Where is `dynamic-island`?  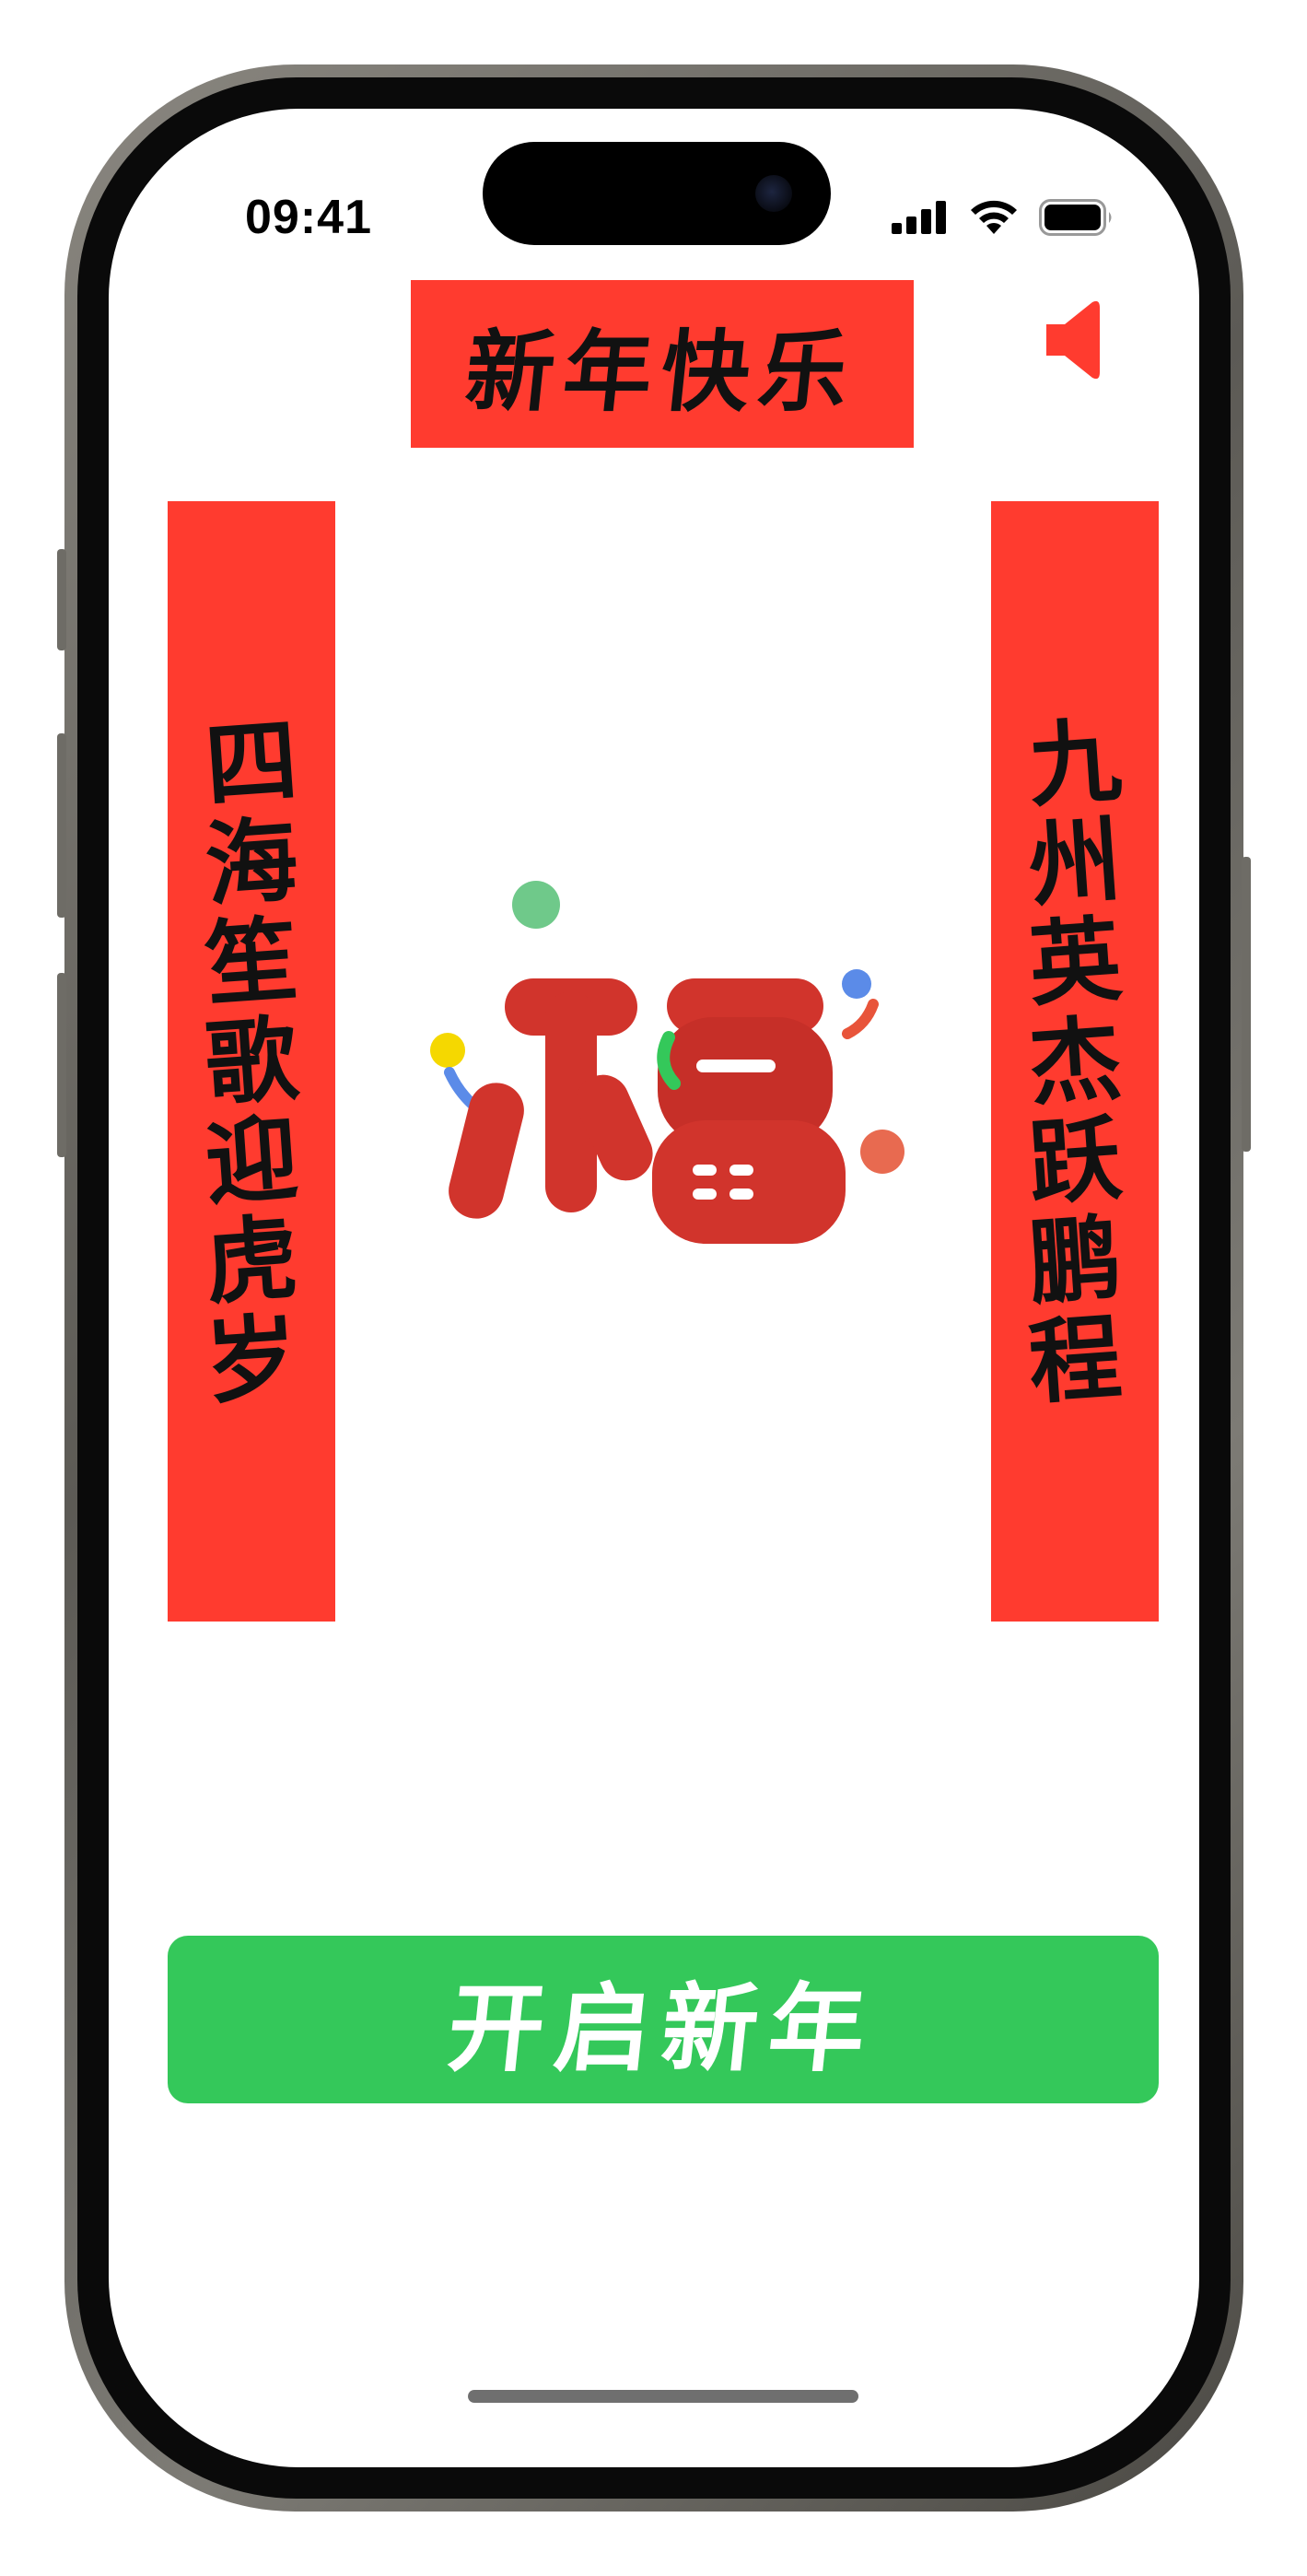 dynamic-island is located at coordinates (657, 193).